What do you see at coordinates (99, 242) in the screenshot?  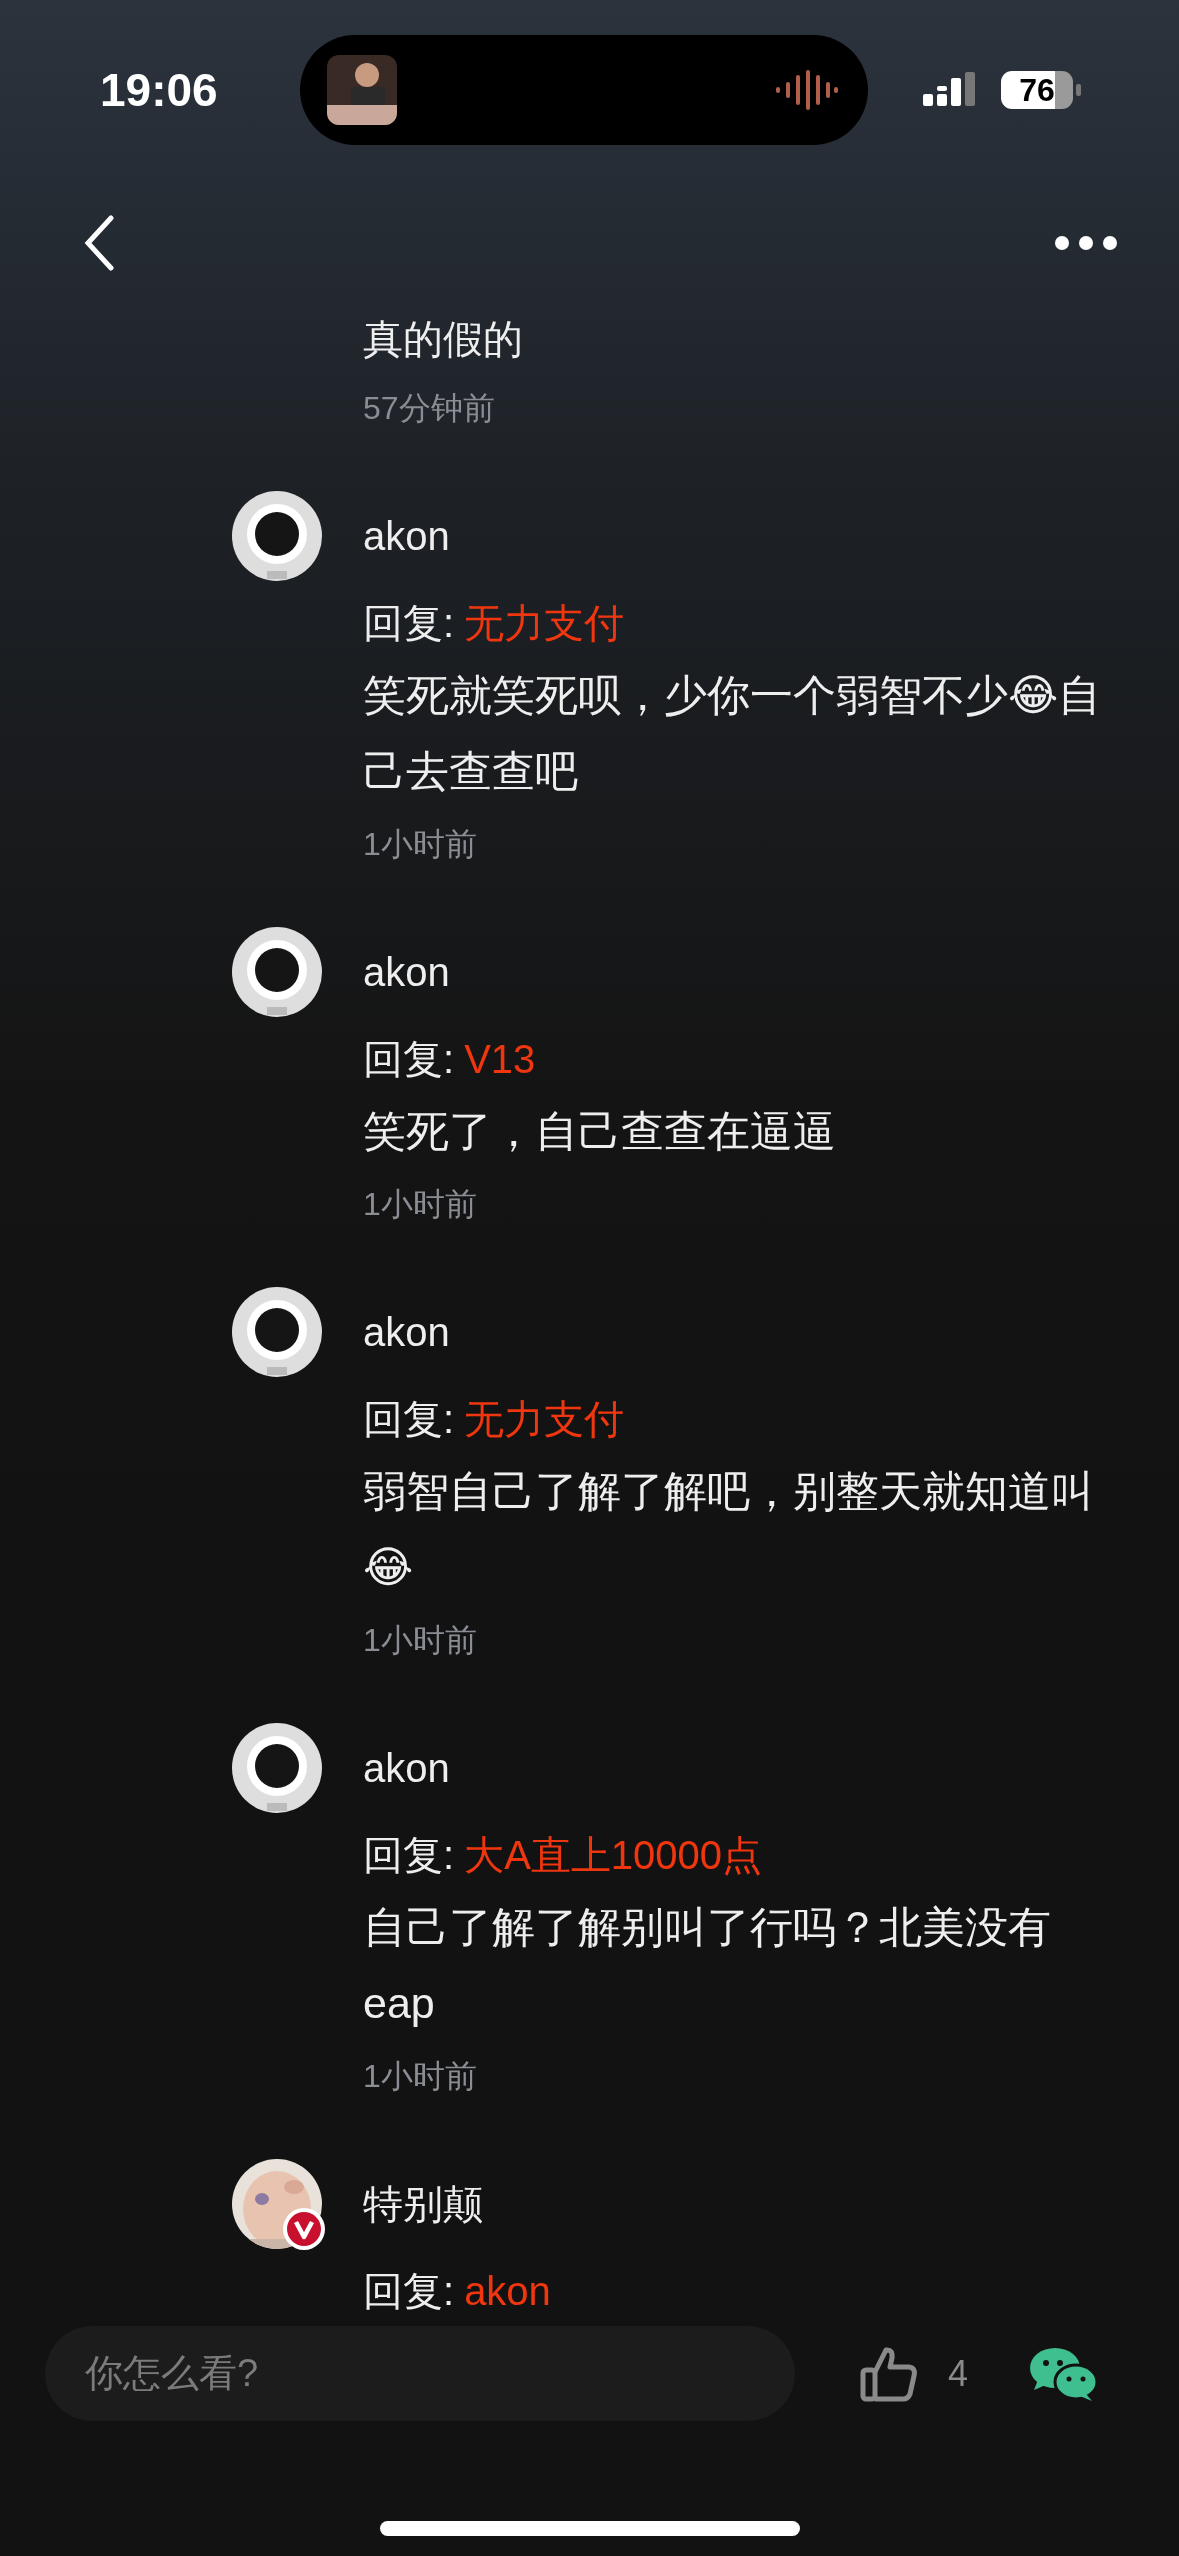 I see `back-icon` at bounding box center [99, 242].